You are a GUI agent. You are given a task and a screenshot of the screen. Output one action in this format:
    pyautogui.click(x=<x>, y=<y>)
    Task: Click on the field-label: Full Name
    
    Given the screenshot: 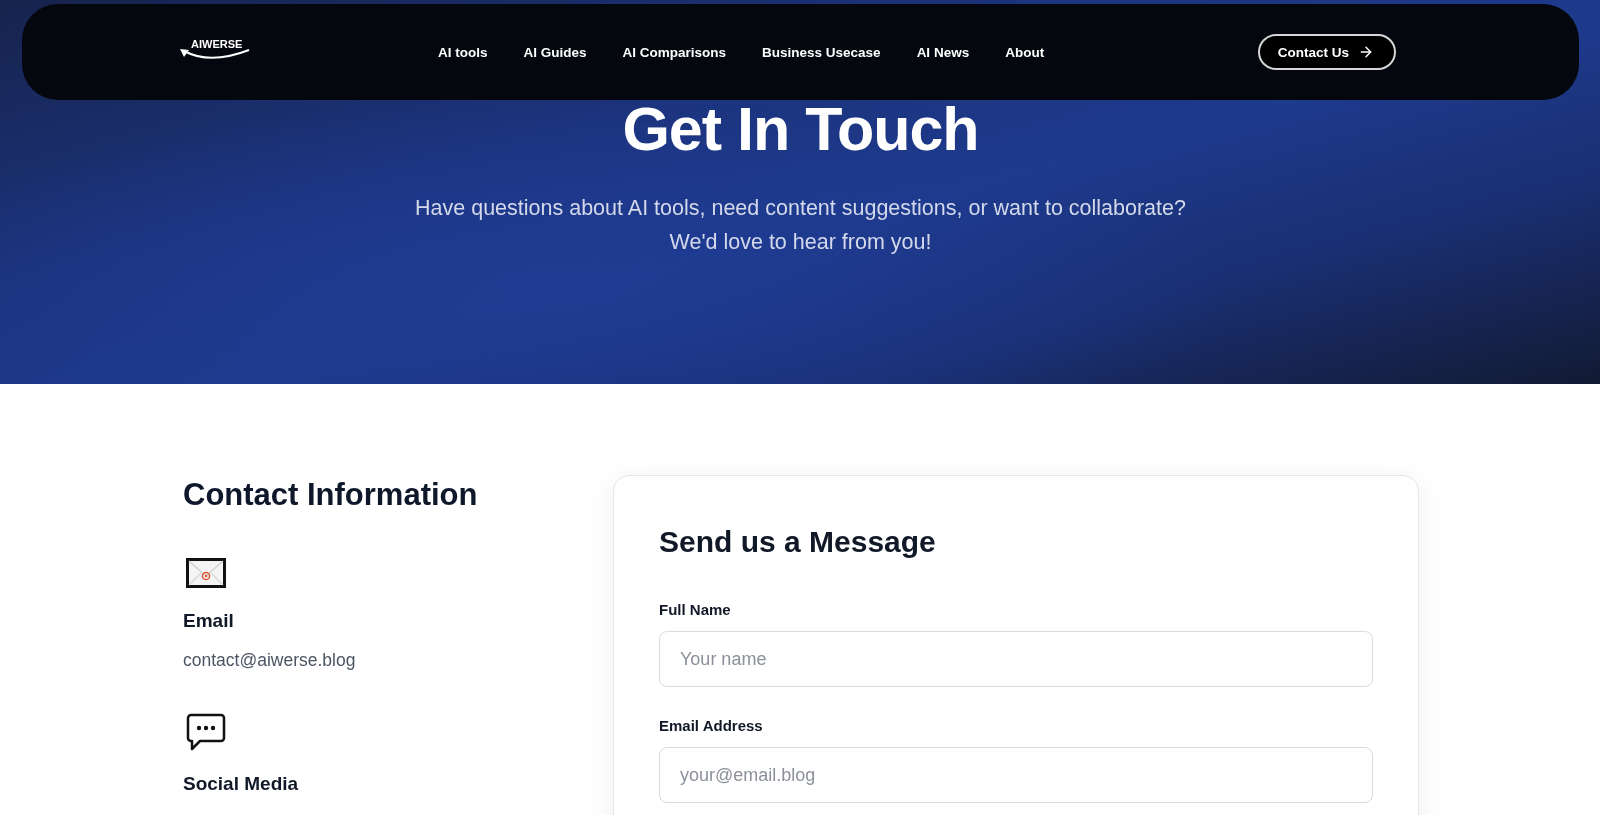 What is the action you would take?
    pyautogui.click(x=695, y=610)
    